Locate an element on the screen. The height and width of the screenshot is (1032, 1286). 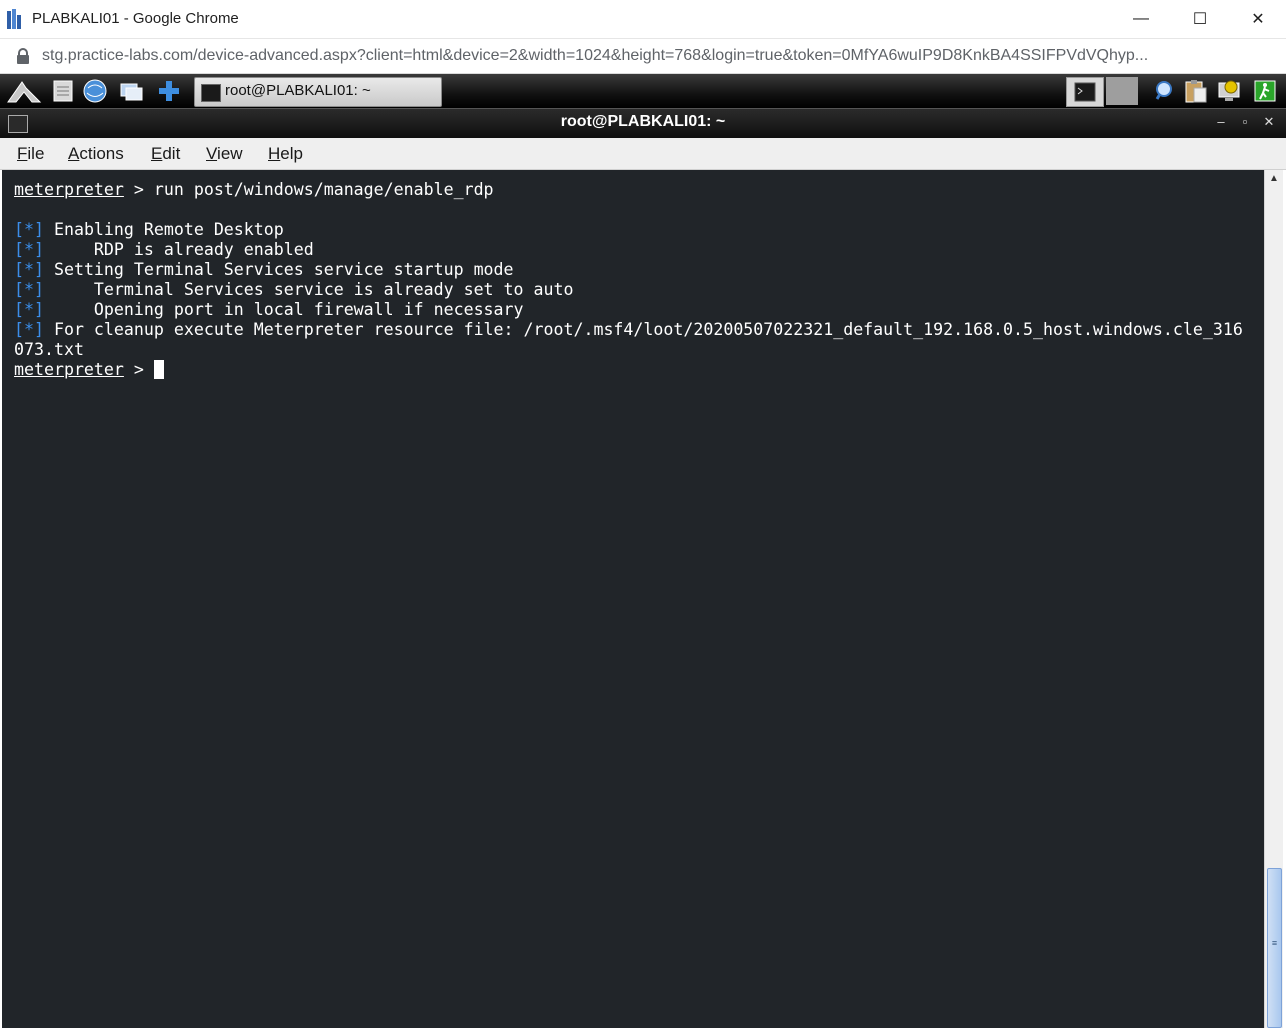
kali-menu-icon is located at coordinates (24, 91).